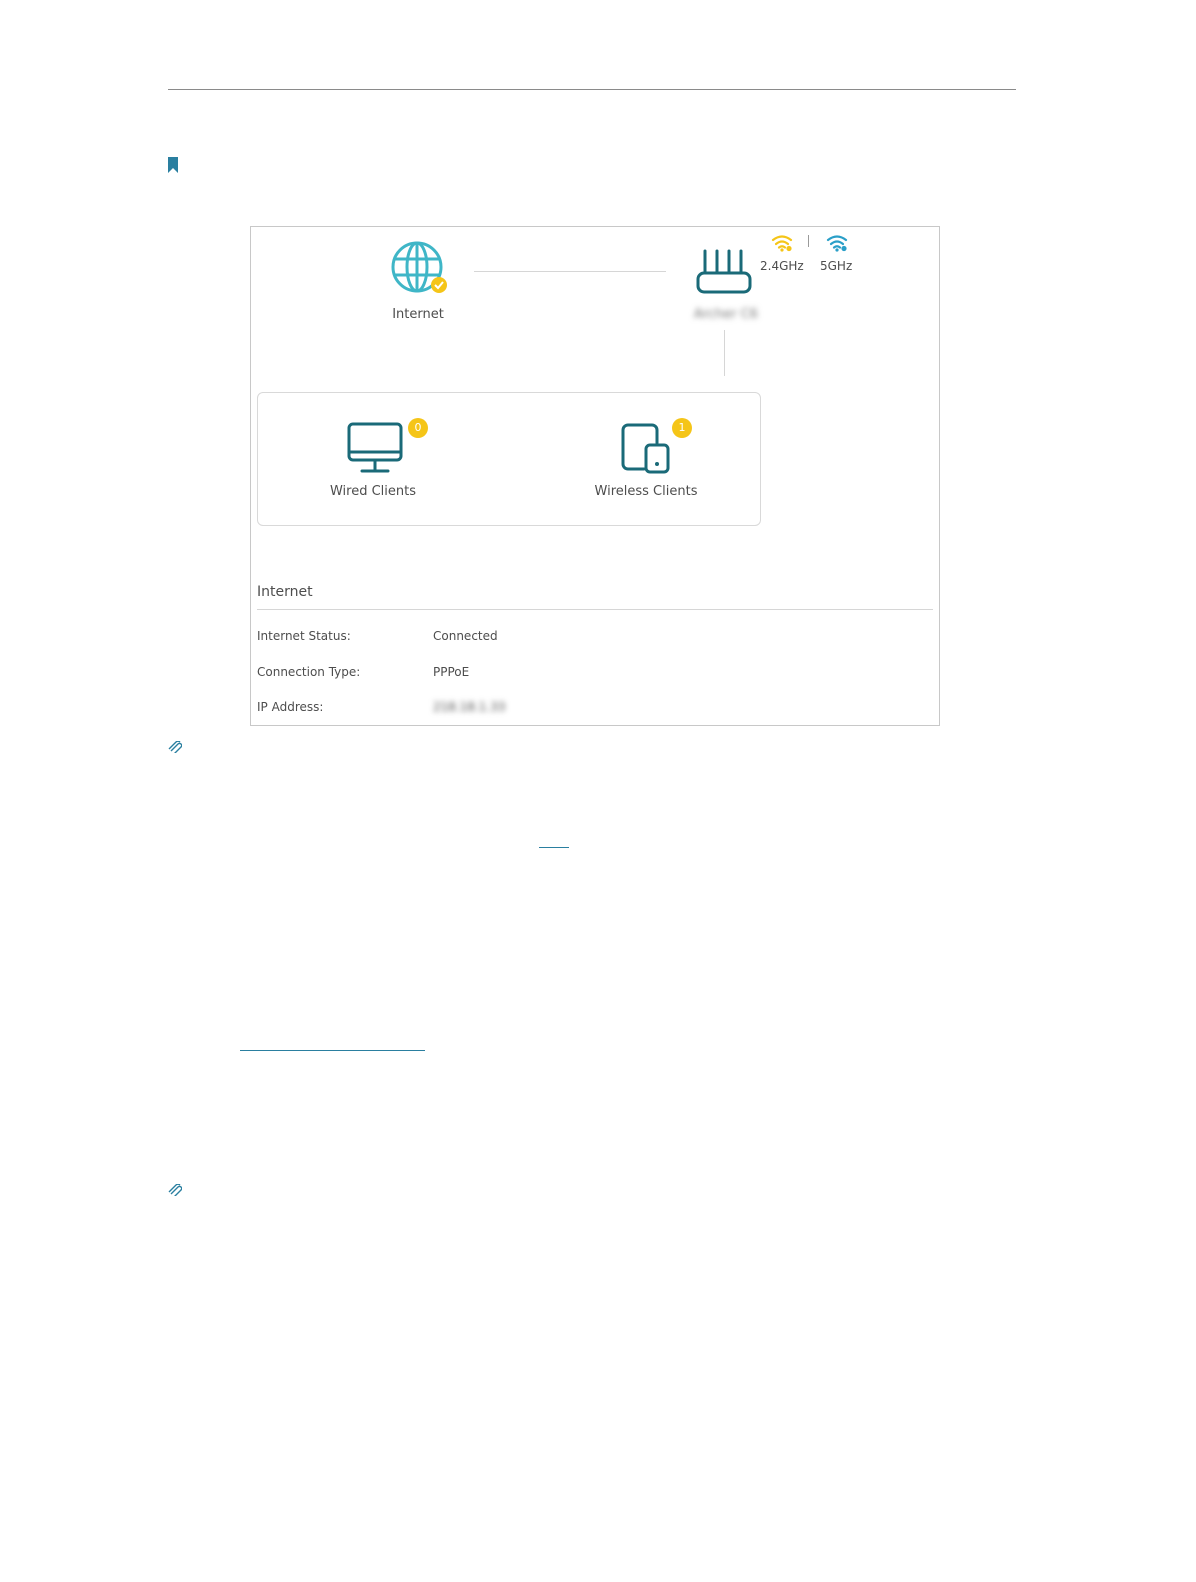  What do you see at coordinates (808, 241) in the screenshot?
I see `band-separator` at bounding box center [808, 241].